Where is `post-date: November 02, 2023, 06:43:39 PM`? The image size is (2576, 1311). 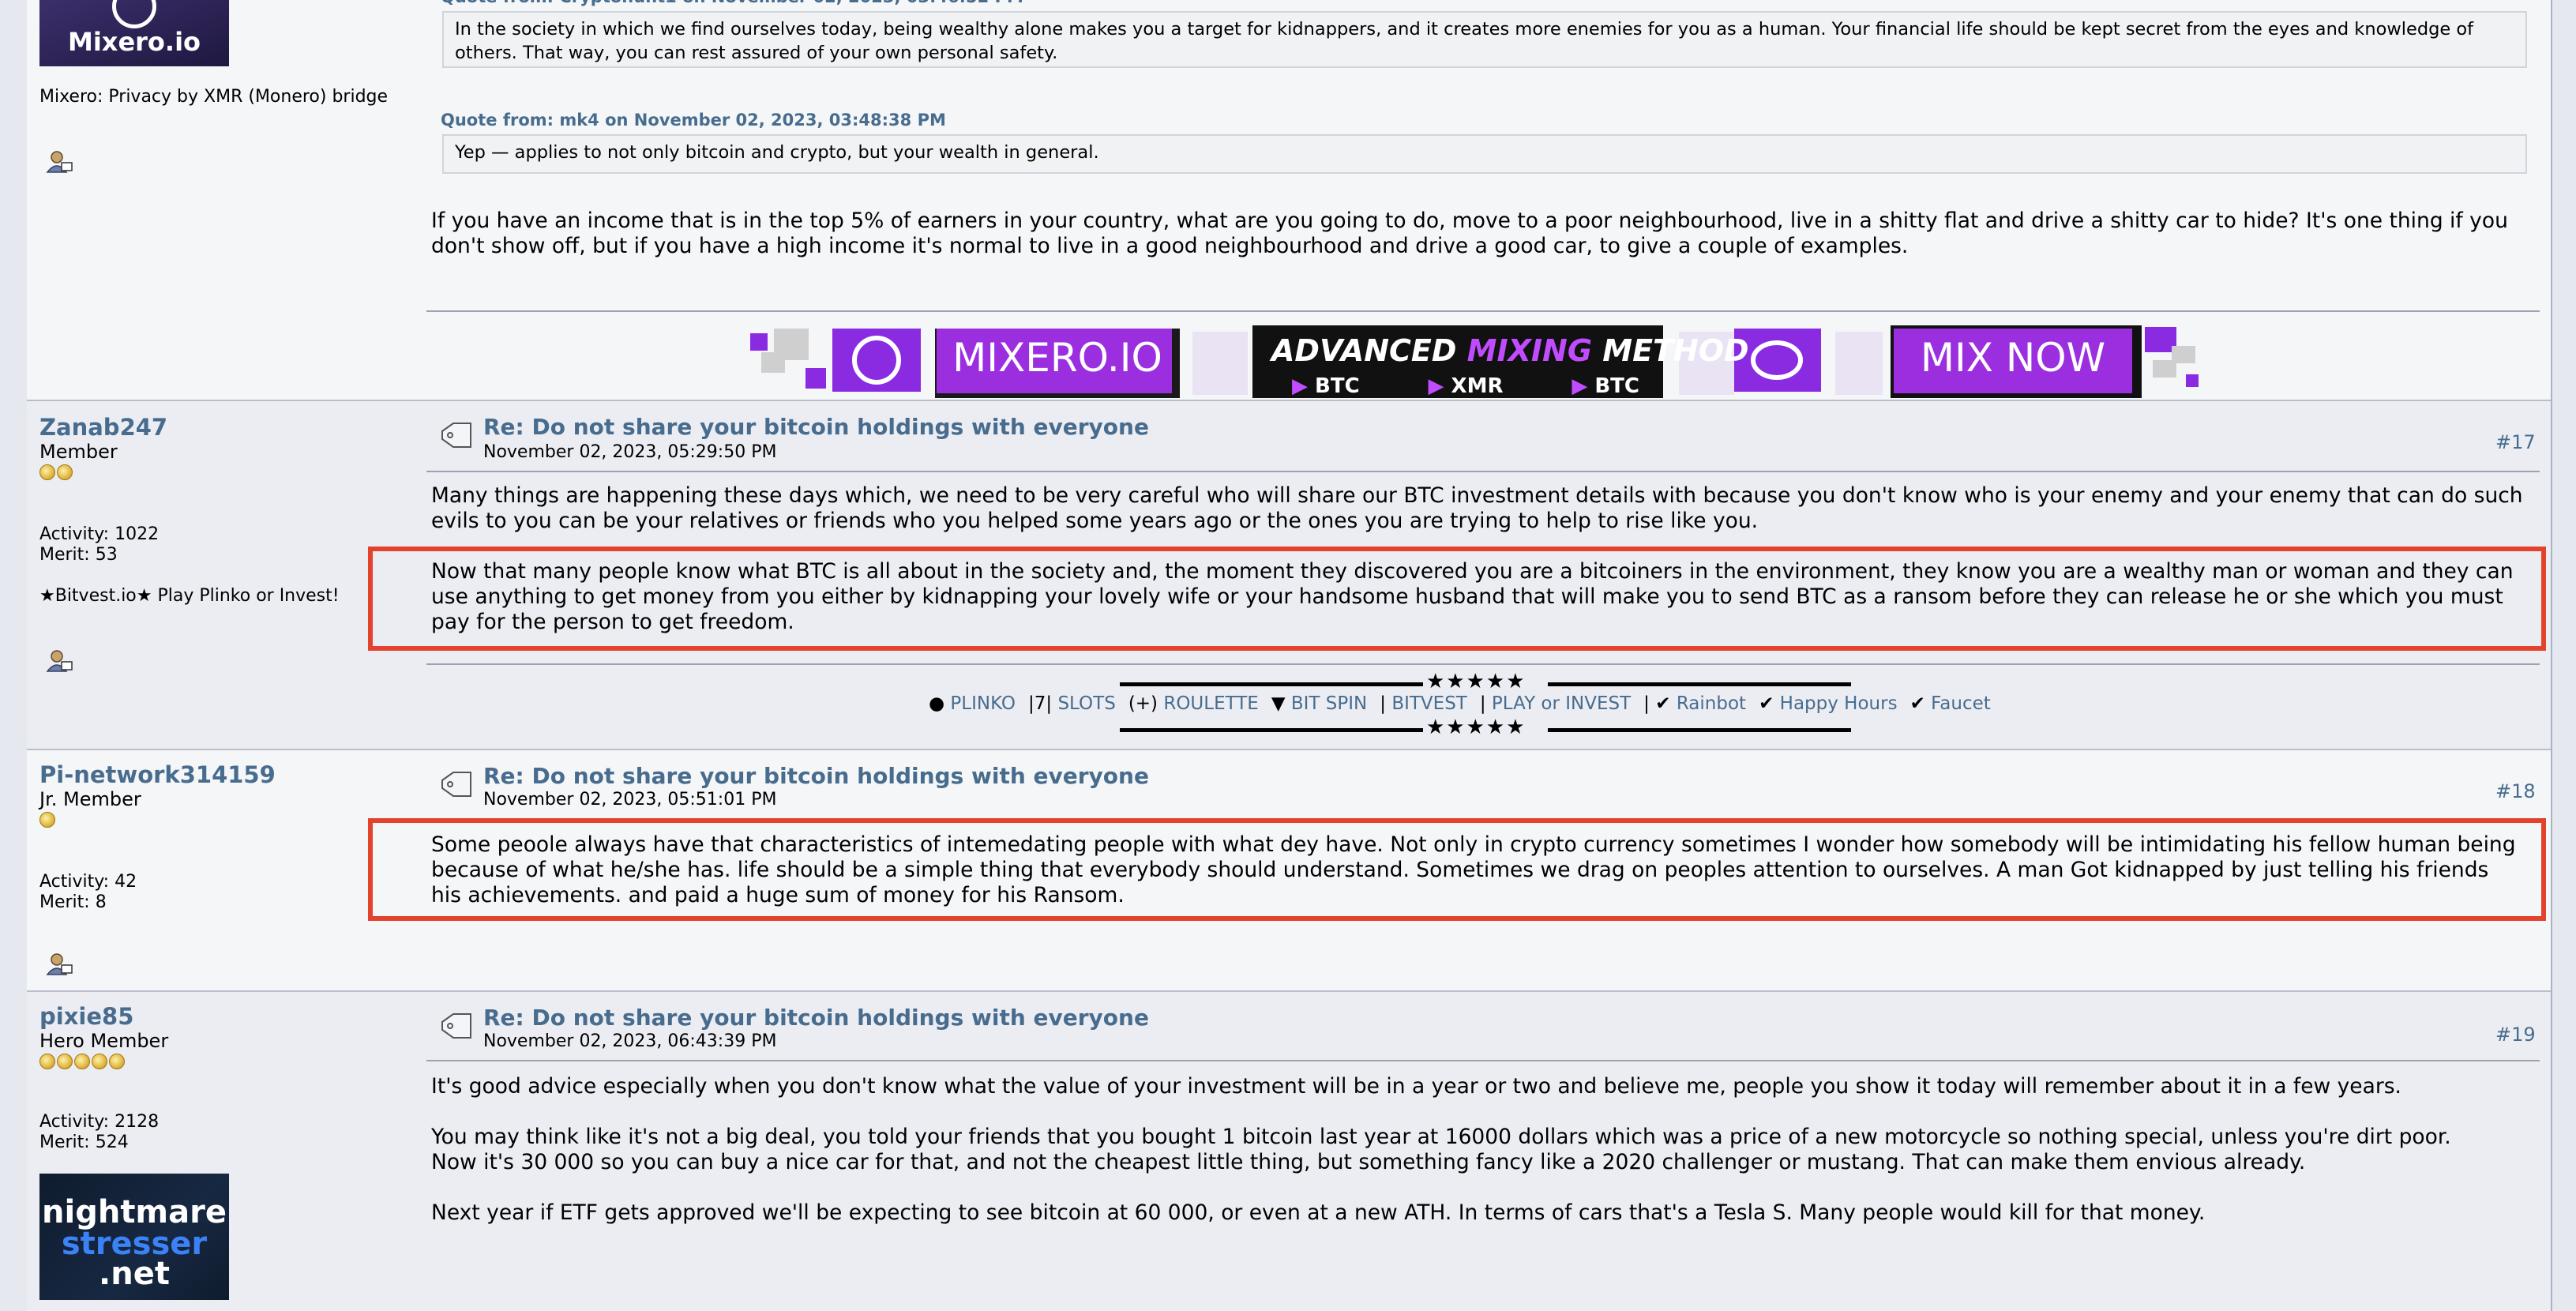 post-date: November 02, 2023, 06:43:39 PM is located at coordinates (630, 1041).